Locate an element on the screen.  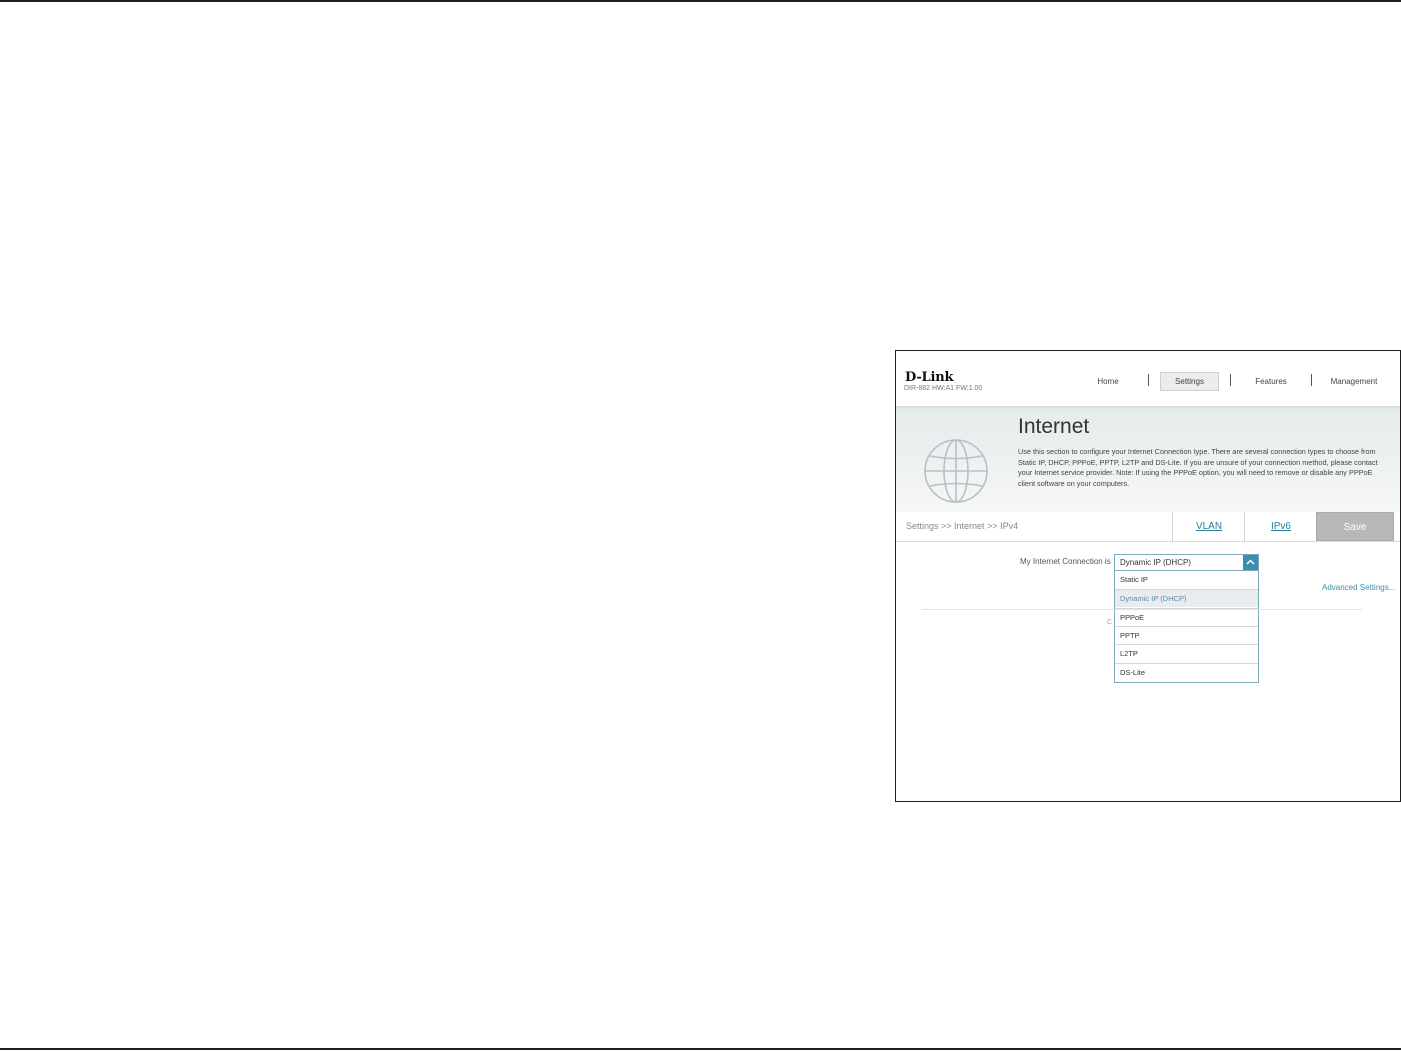
page-title: Internet is located at coordinates (1054, 426).